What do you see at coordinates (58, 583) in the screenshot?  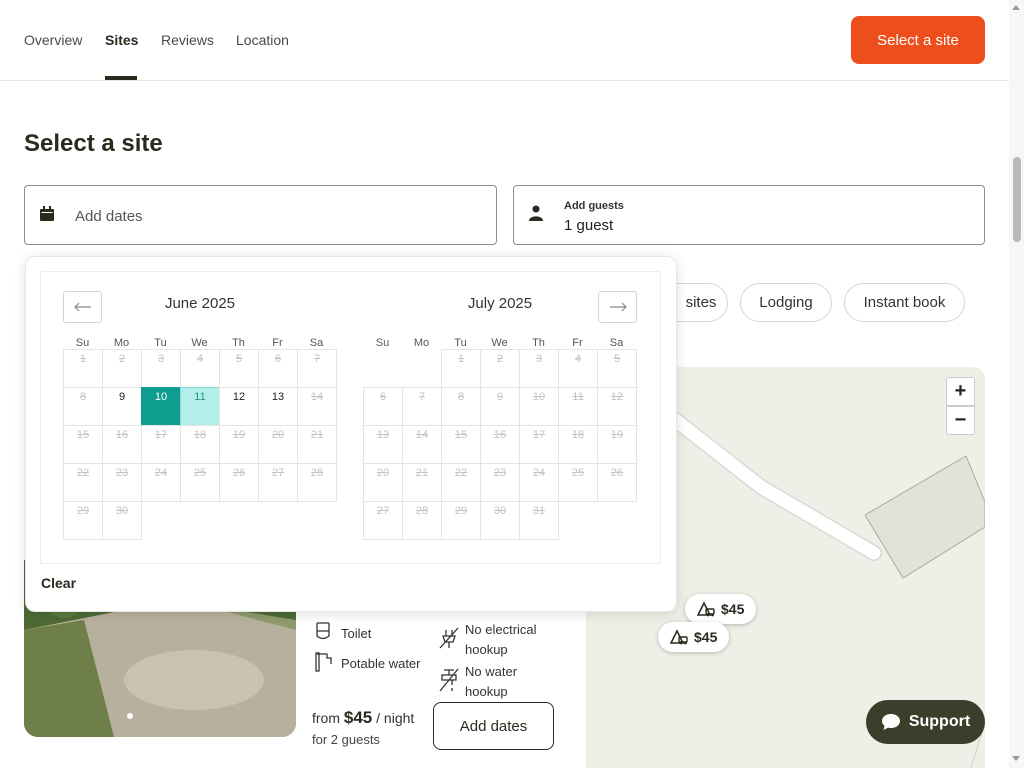 I see `clear-dates-button: Clear` at bounding box center [58, 583].